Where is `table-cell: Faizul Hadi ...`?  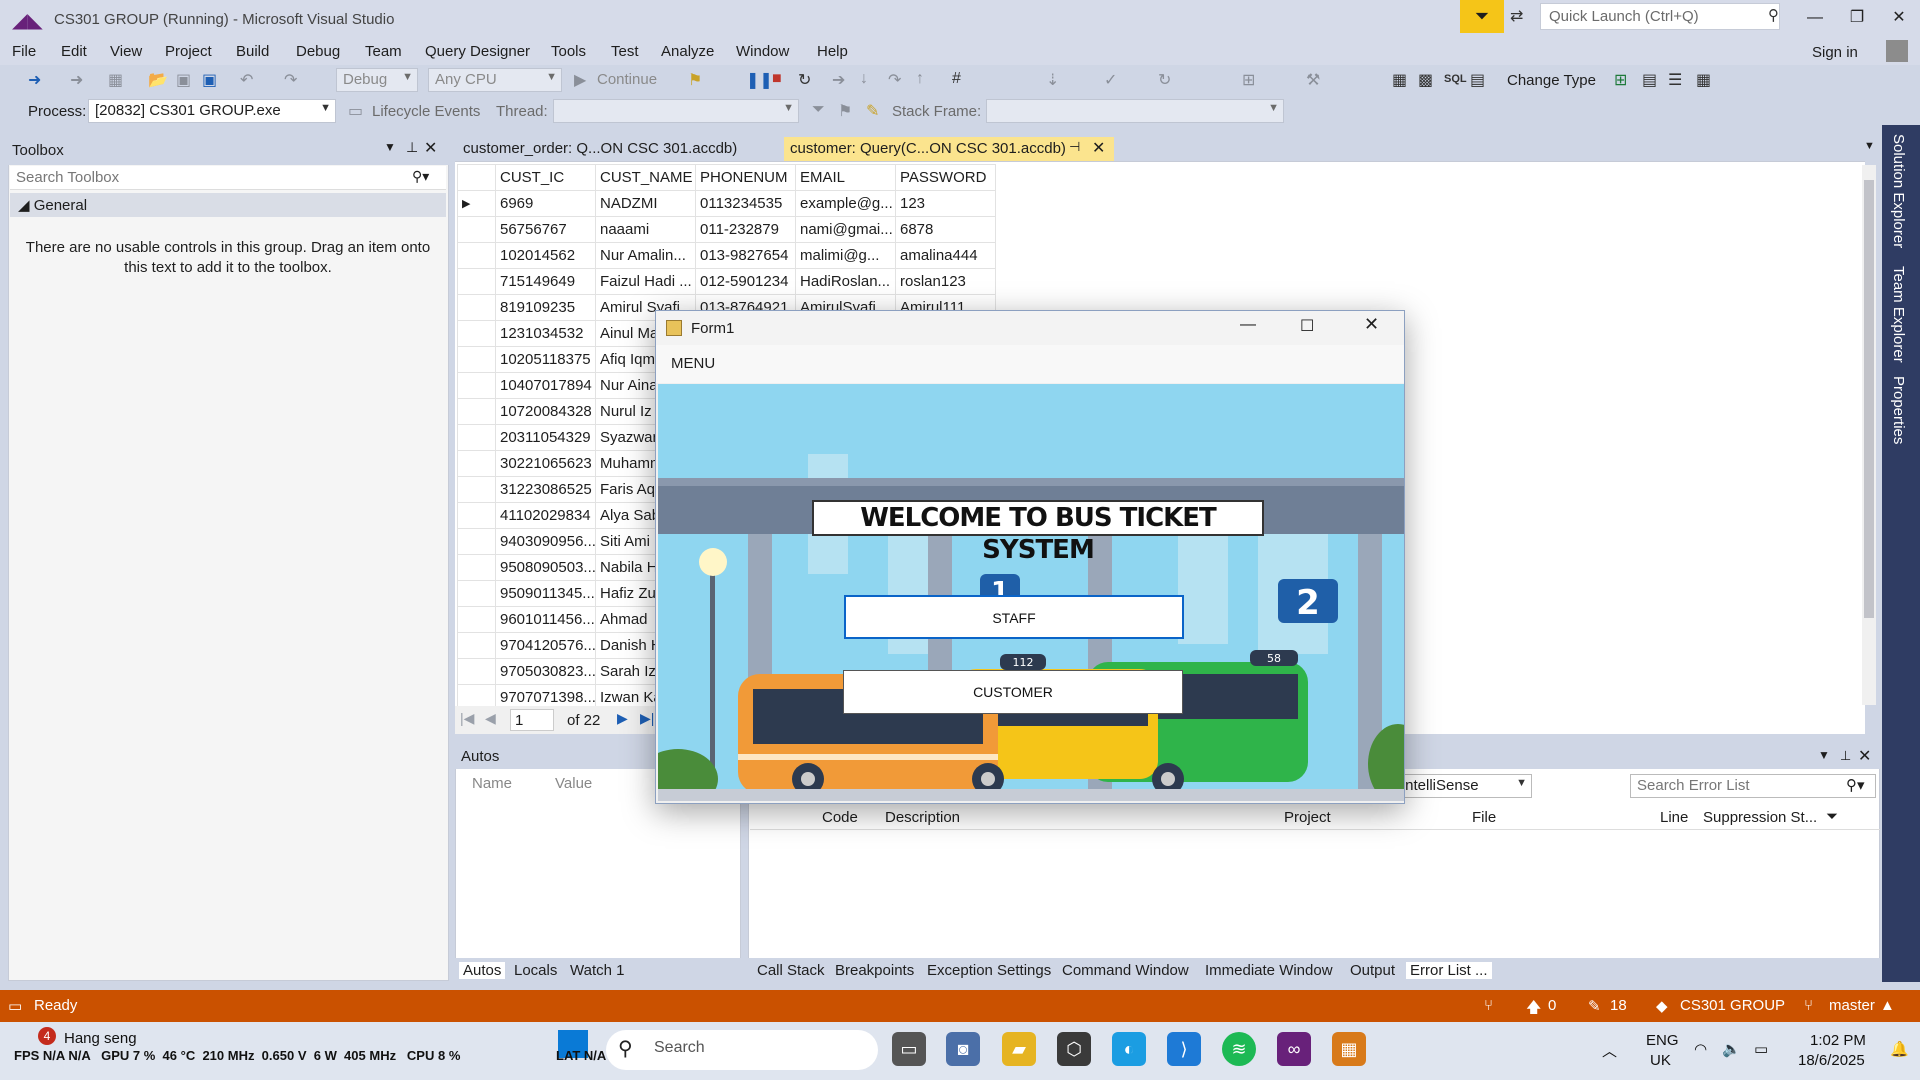
table-cell: Faizul Hadi ... is located at coordinates (645, 281).